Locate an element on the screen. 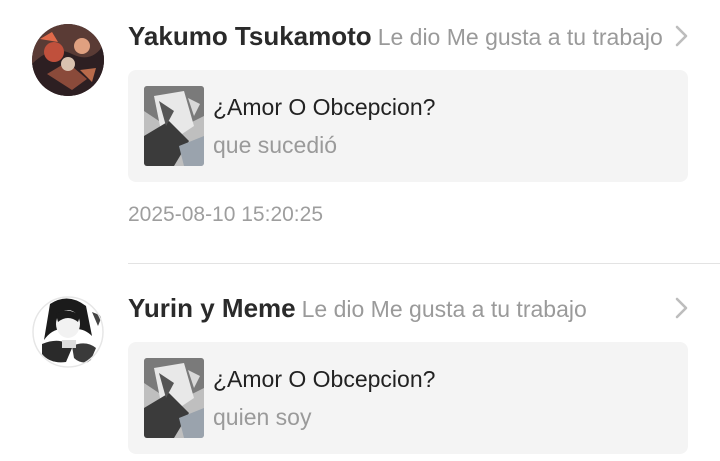  username: Yurin y Meme is located at coordinates (212, 308).